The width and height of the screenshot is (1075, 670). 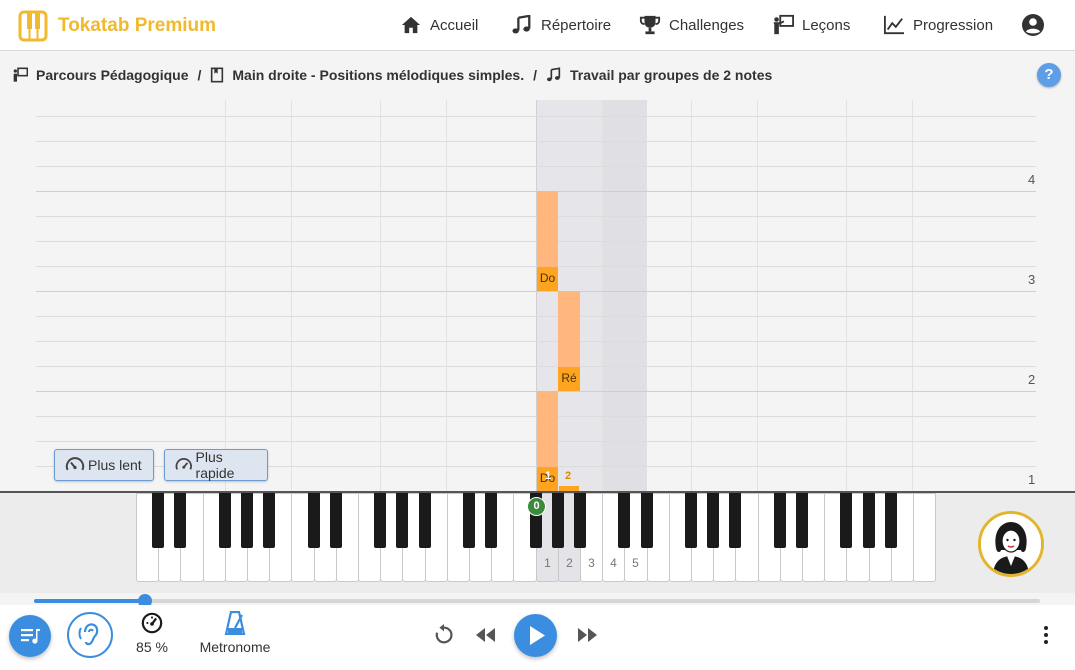 What do you see at coordinates (925, 537) in the screenshot?
I see `white-key` at bounding box center [925, 537].